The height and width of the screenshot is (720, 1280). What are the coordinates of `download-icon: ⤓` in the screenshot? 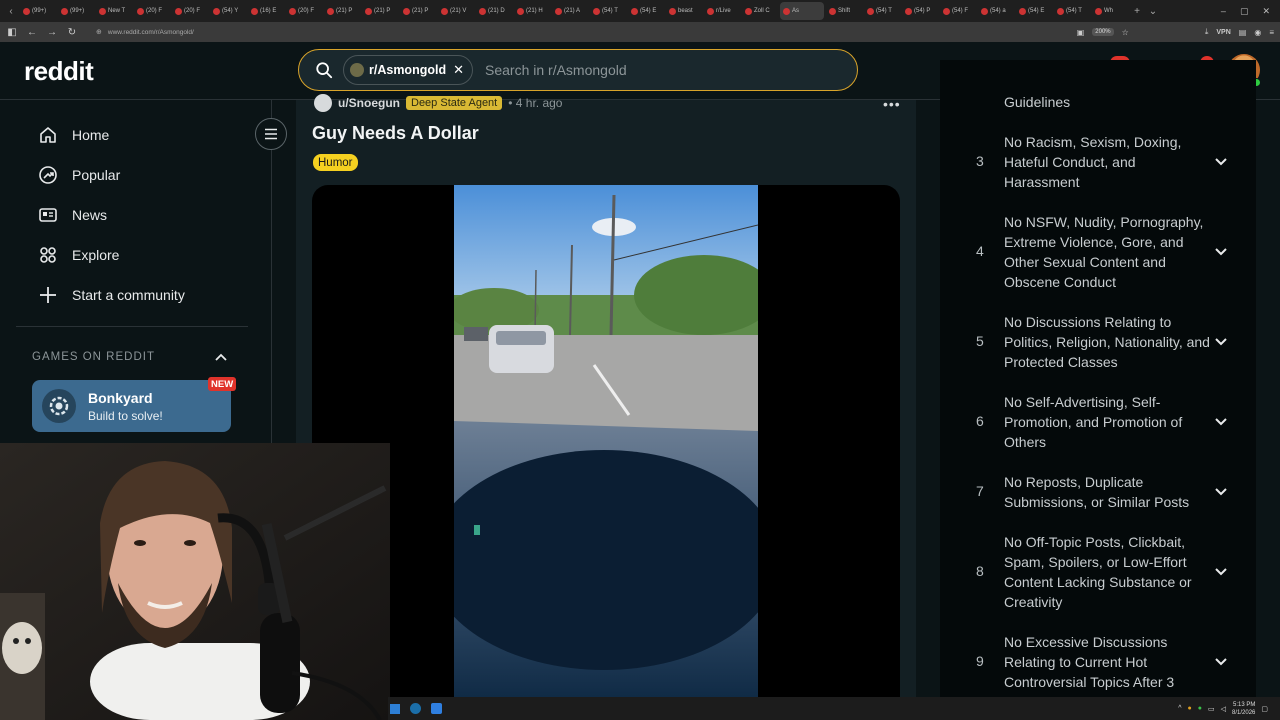 It's located at (1207, 32).